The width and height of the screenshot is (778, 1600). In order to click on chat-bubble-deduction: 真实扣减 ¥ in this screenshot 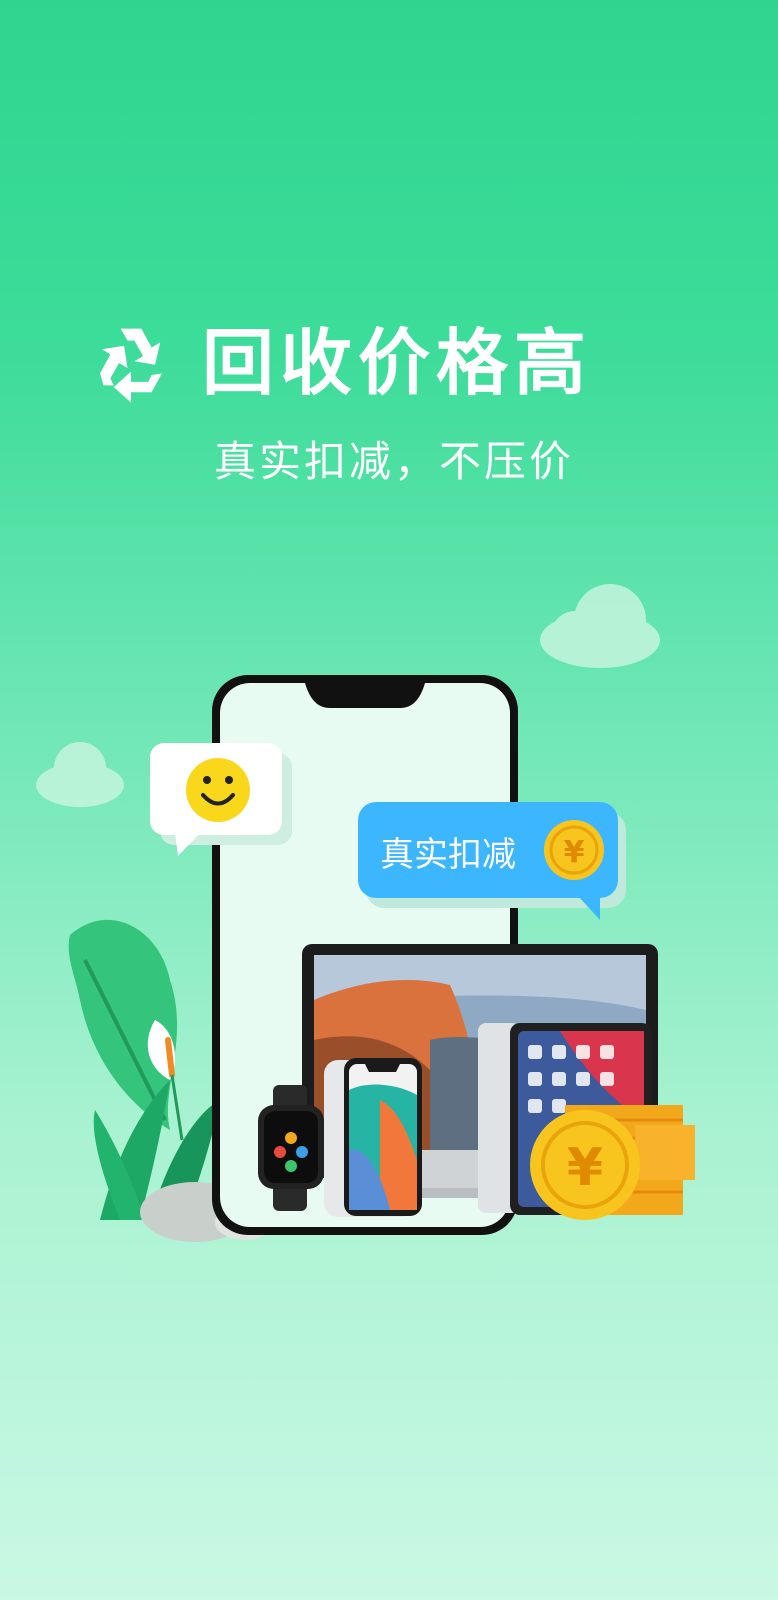, I will do `click(492, 861)`.